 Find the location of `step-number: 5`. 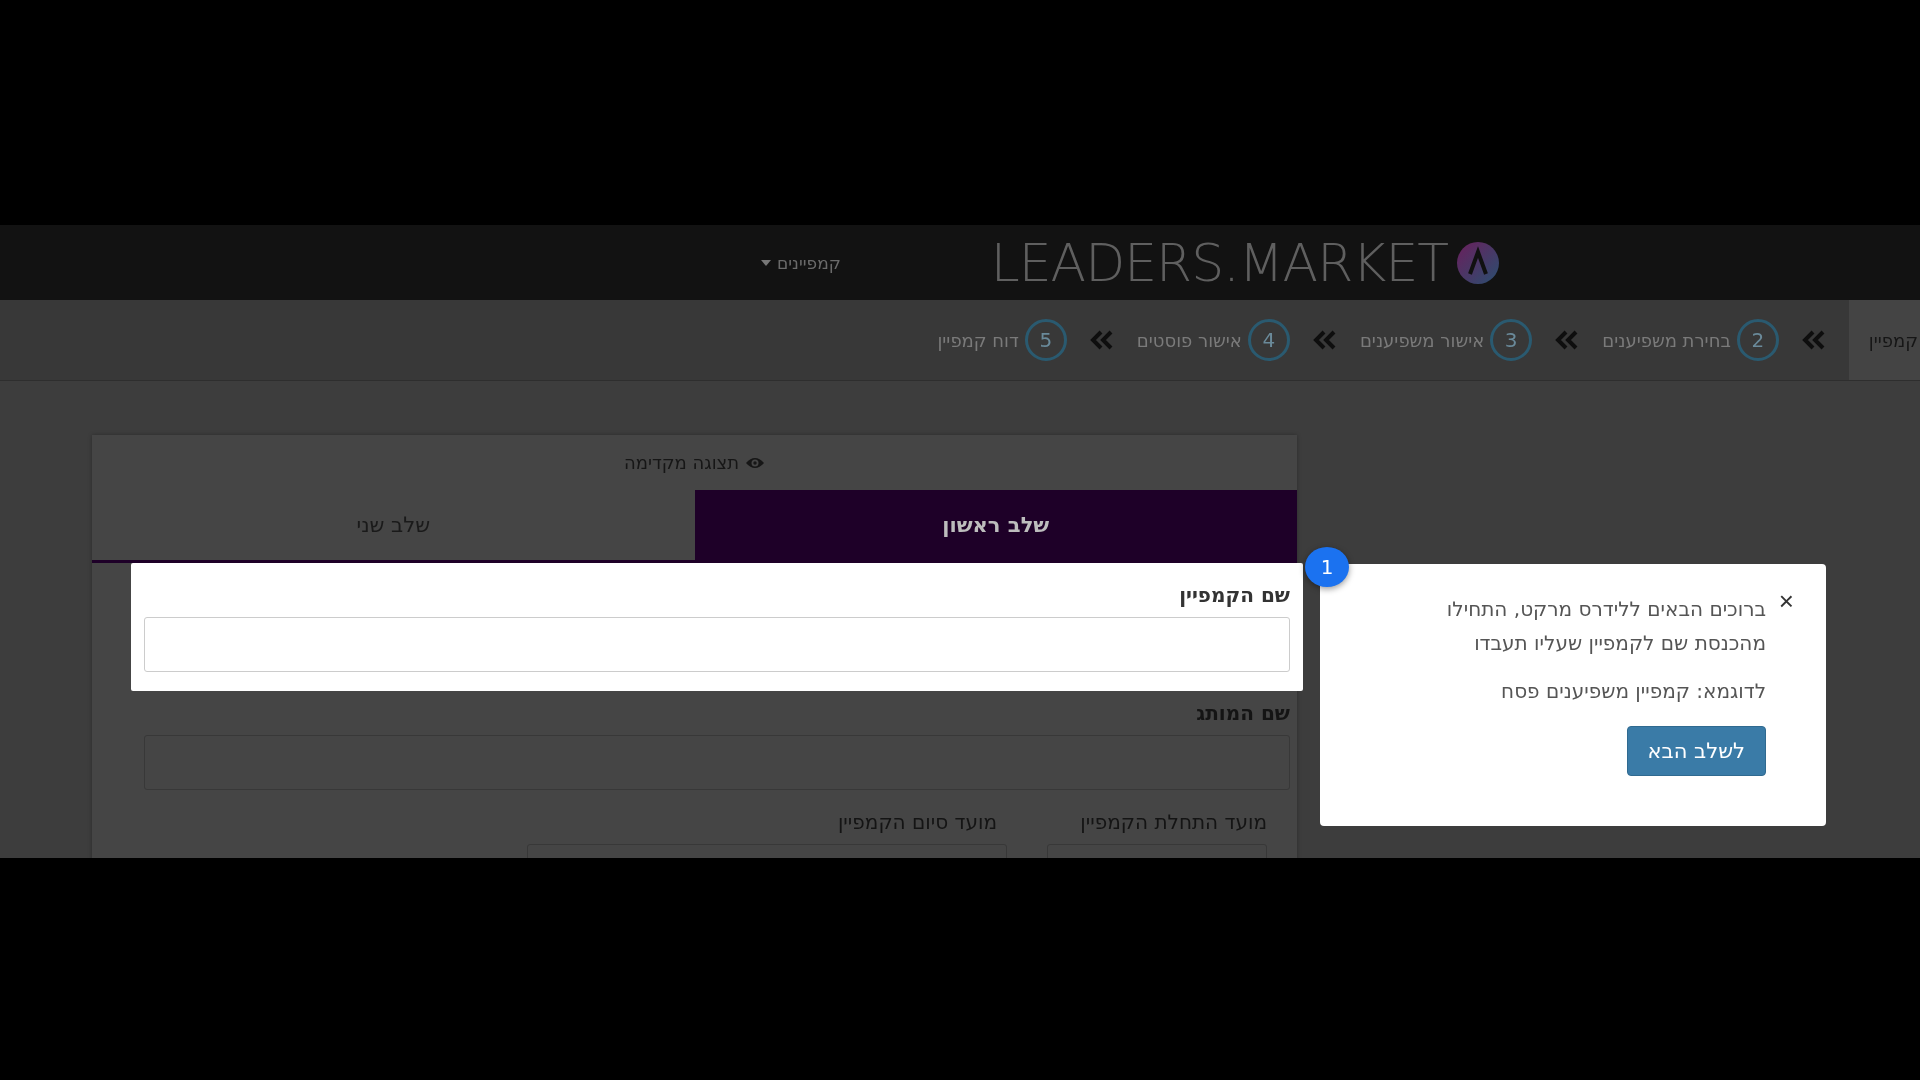

step-number: 5 is located at coordinates (1045, 340).